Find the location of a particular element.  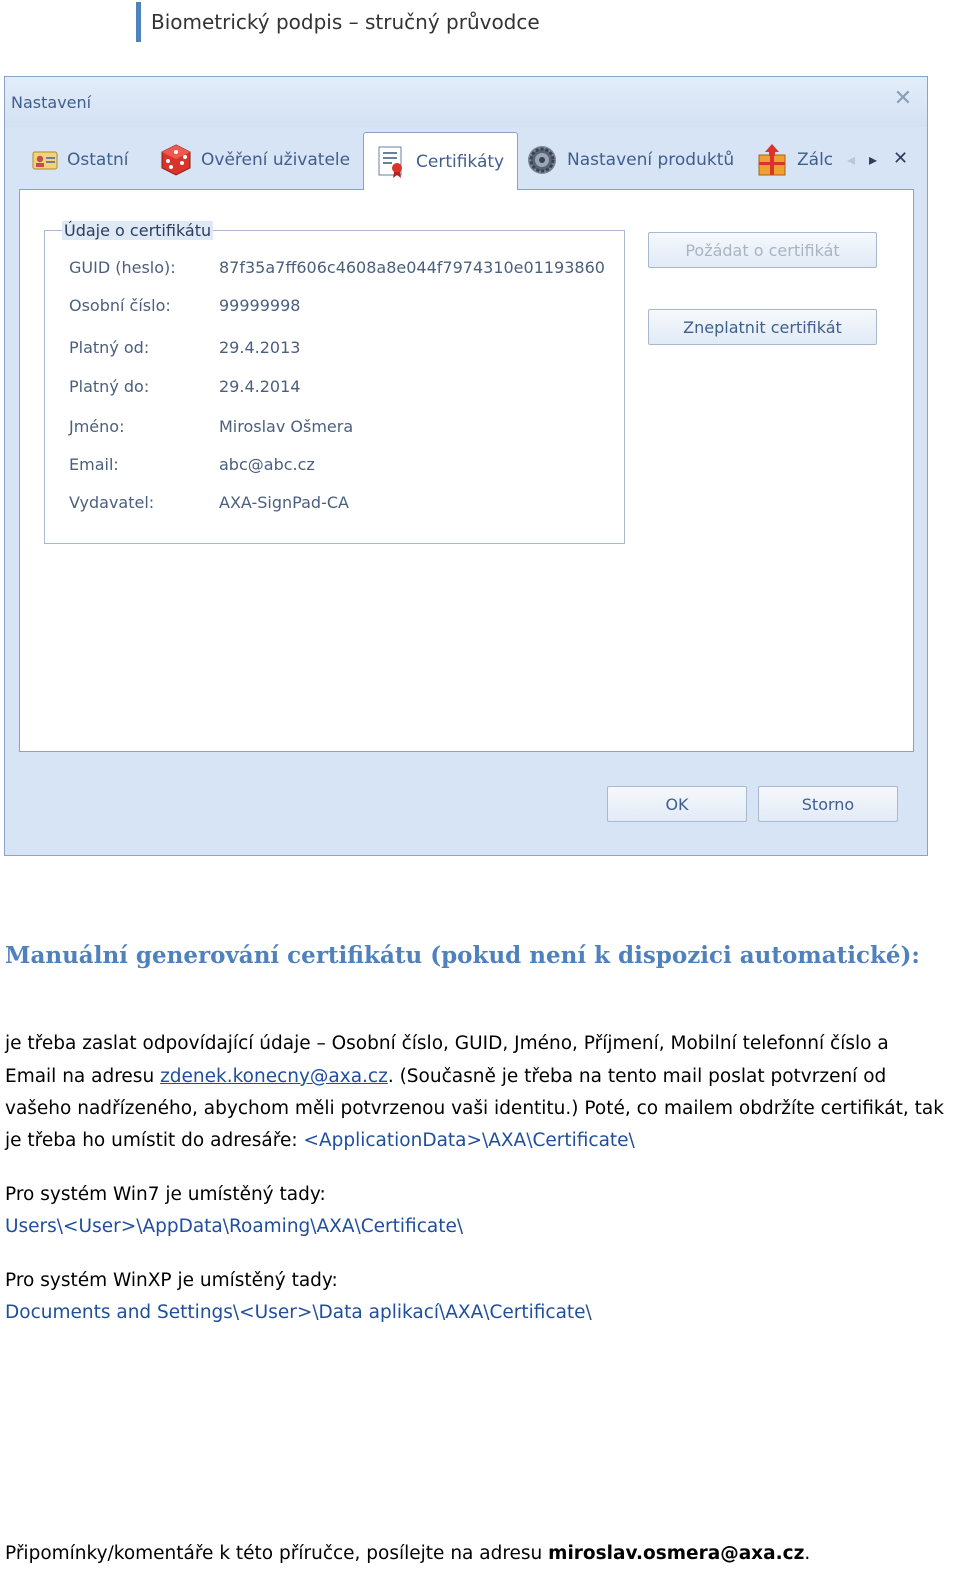

path-application-data: <ApplicationData>\AXA\Certificate\ is located at coordinates (469, 1140).